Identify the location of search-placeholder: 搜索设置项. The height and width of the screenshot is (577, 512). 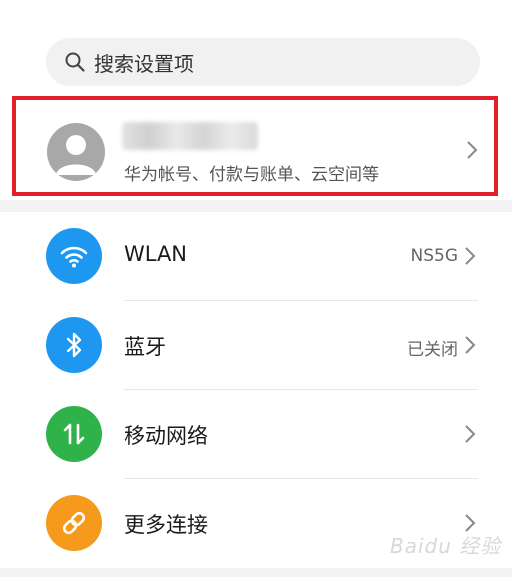
(144, 63).